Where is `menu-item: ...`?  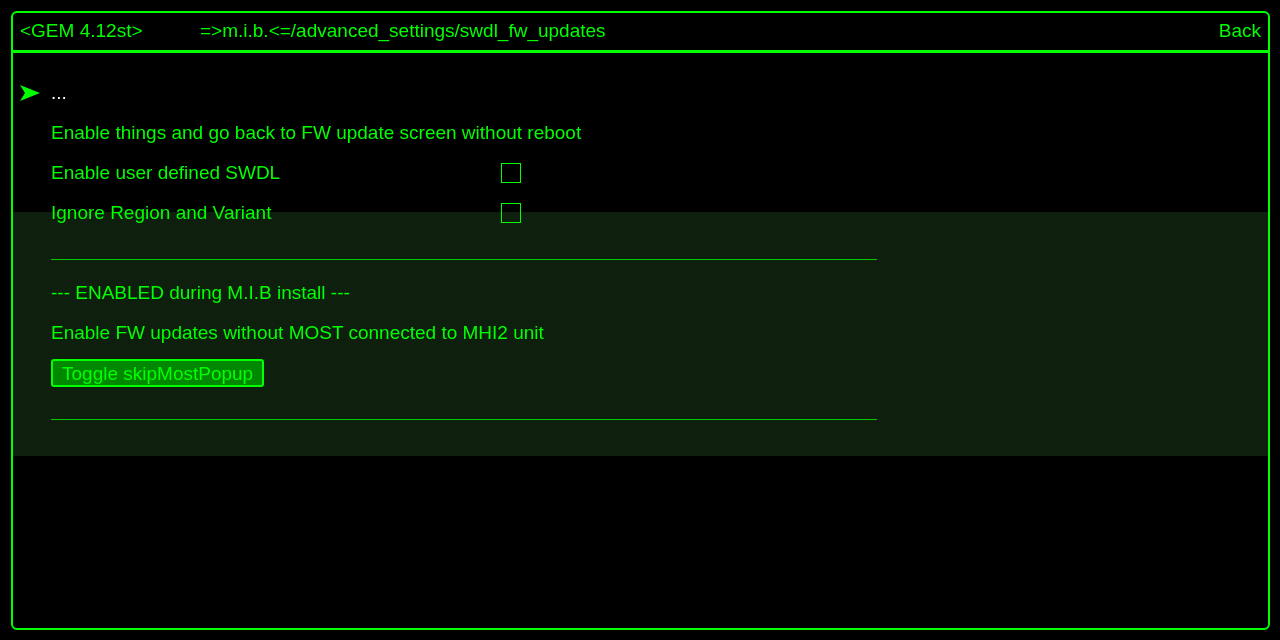 menu-item: ... is located at coordinates (59, 93).